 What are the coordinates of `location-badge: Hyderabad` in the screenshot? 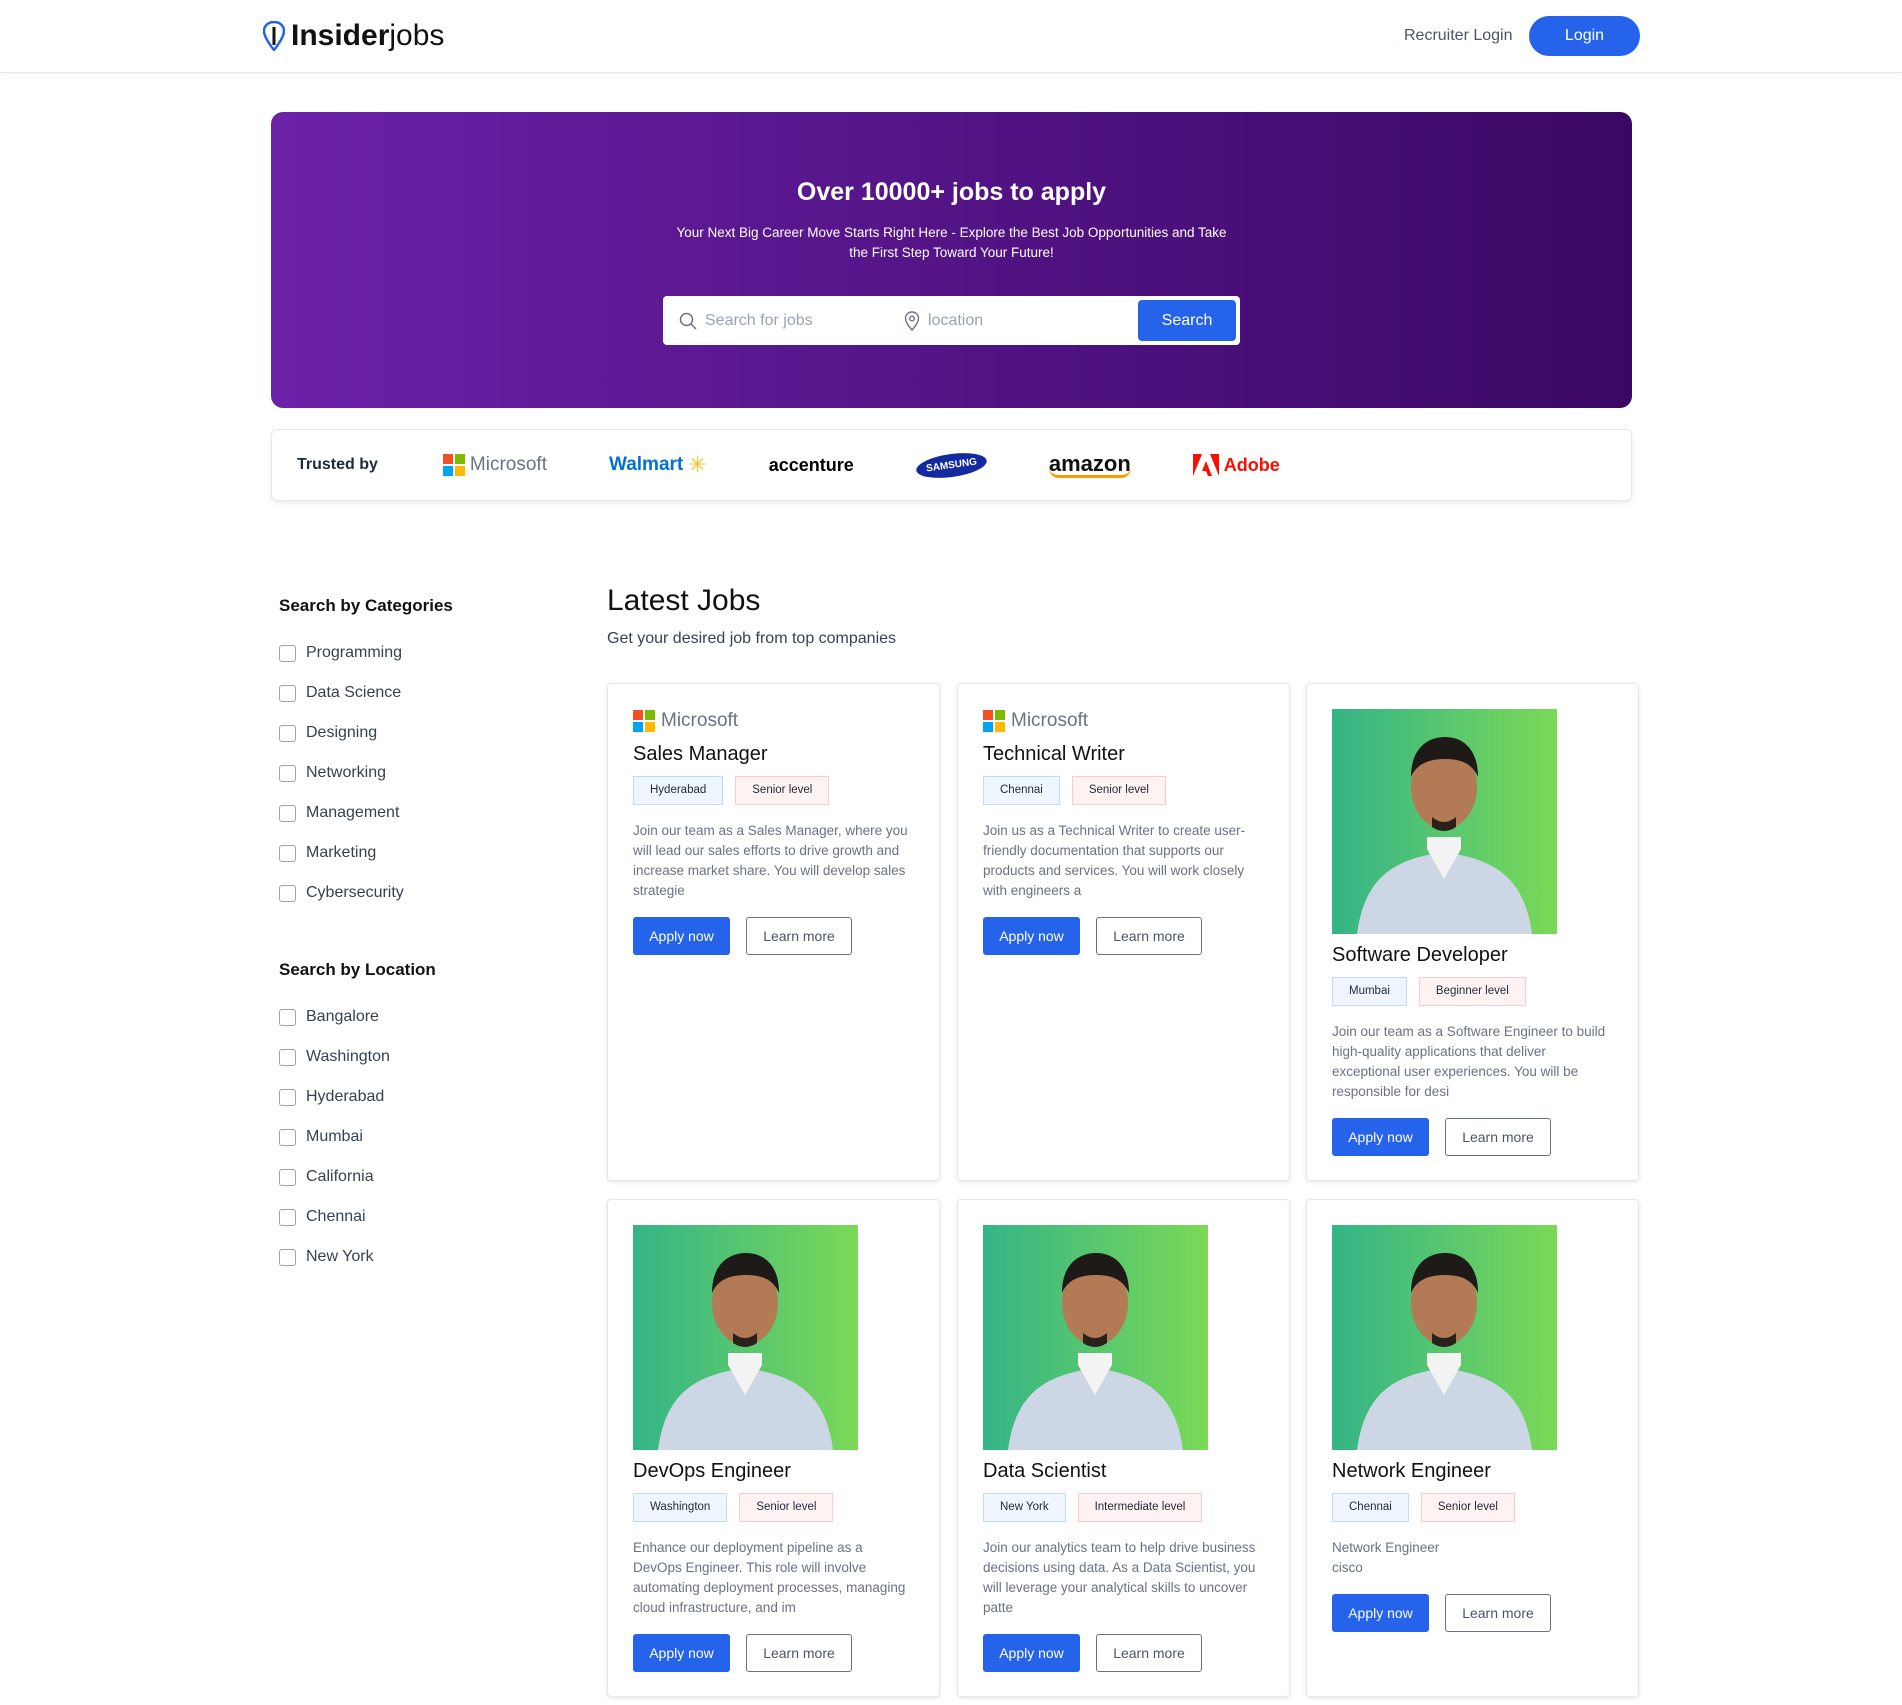 It's located at (678, 790).